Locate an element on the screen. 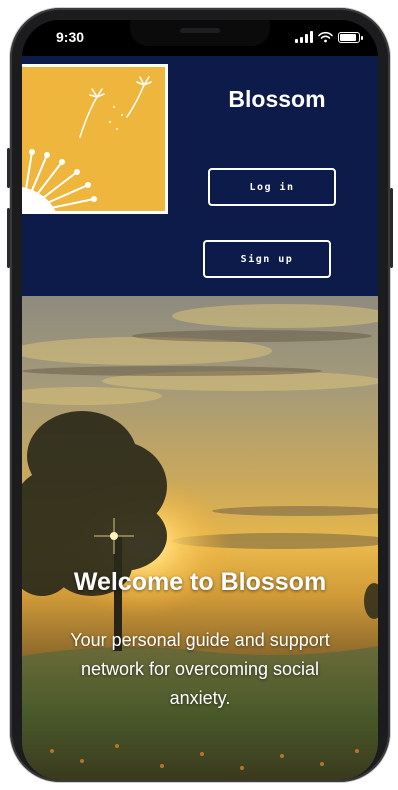 The image size is (398, 790). dandelion-logo-icon is located at coordinates (87, 145).